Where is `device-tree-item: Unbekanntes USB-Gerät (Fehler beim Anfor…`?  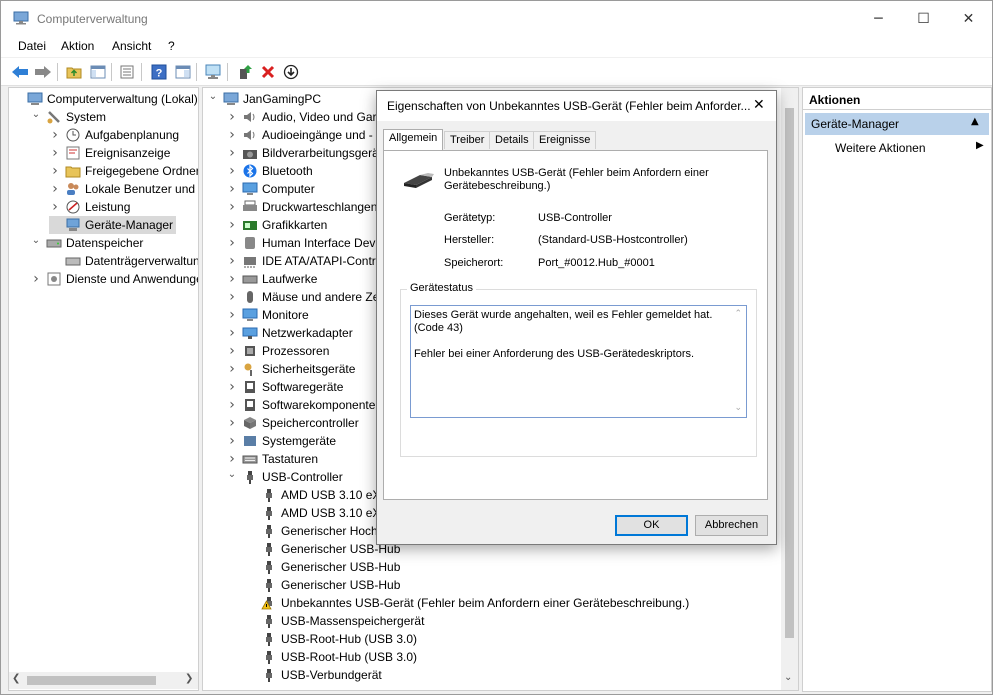 device-tree-item: Unbekanntes USB-Gerät (Fehler beim Anfor… is located at coordinates (467, 603).